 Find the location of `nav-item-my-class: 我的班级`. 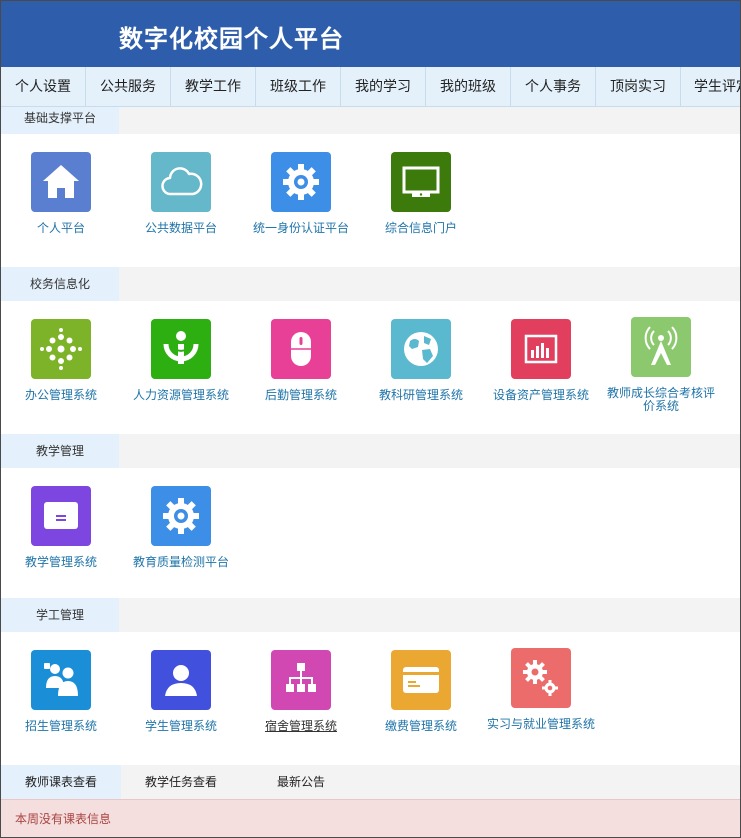

nav-item-my-class: 我的班级 is located at coordinates (468, 86).